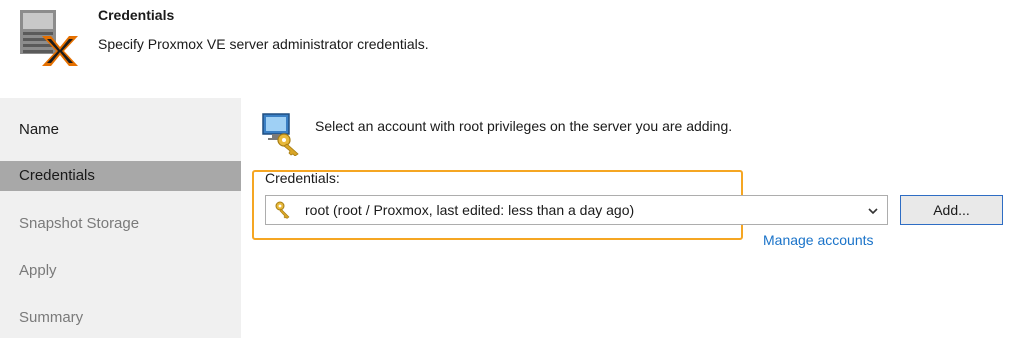 Image resolution: width=1024 pixels, height=338 pixels. What do you see at coordinates (818, 240) in the screenshot?
I see `manage-accounts-link: Manage accounts` at bounding box center [818, 240].